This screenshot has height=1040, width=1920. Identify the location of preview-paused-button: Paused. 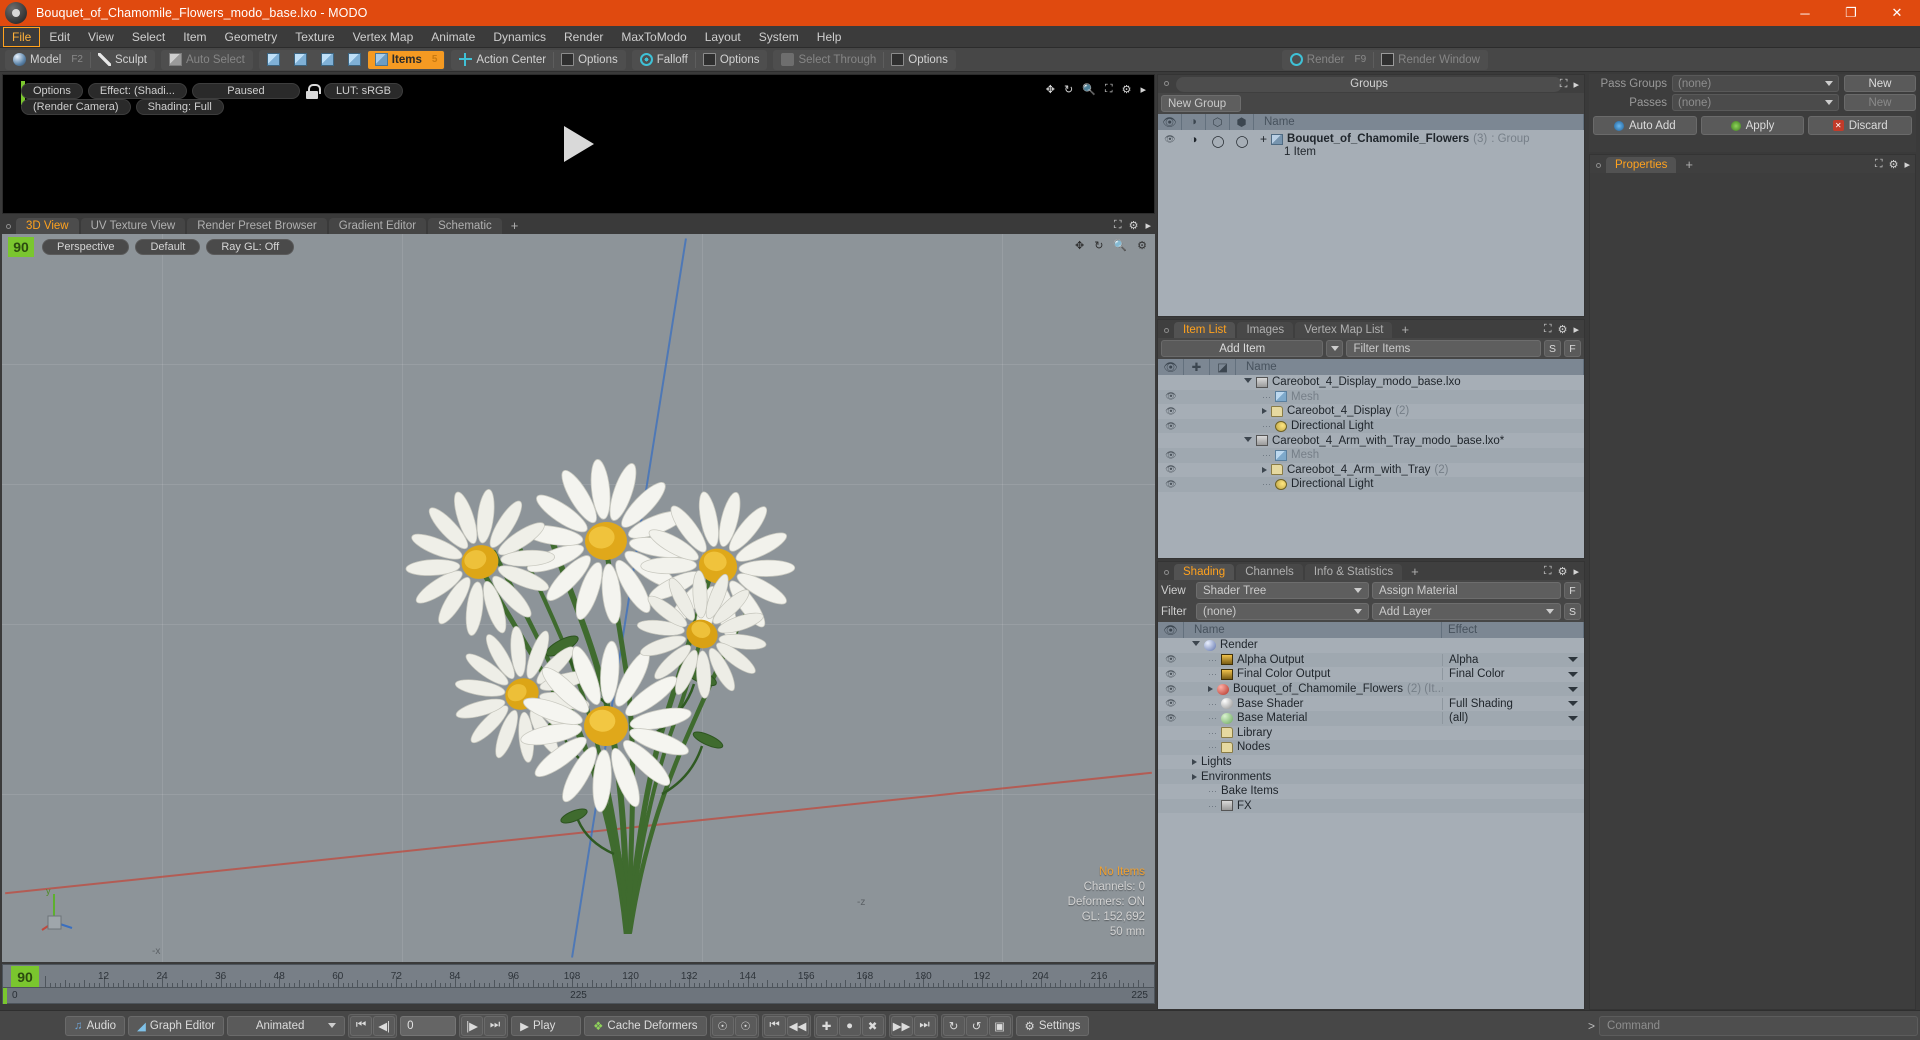
(245, 91).